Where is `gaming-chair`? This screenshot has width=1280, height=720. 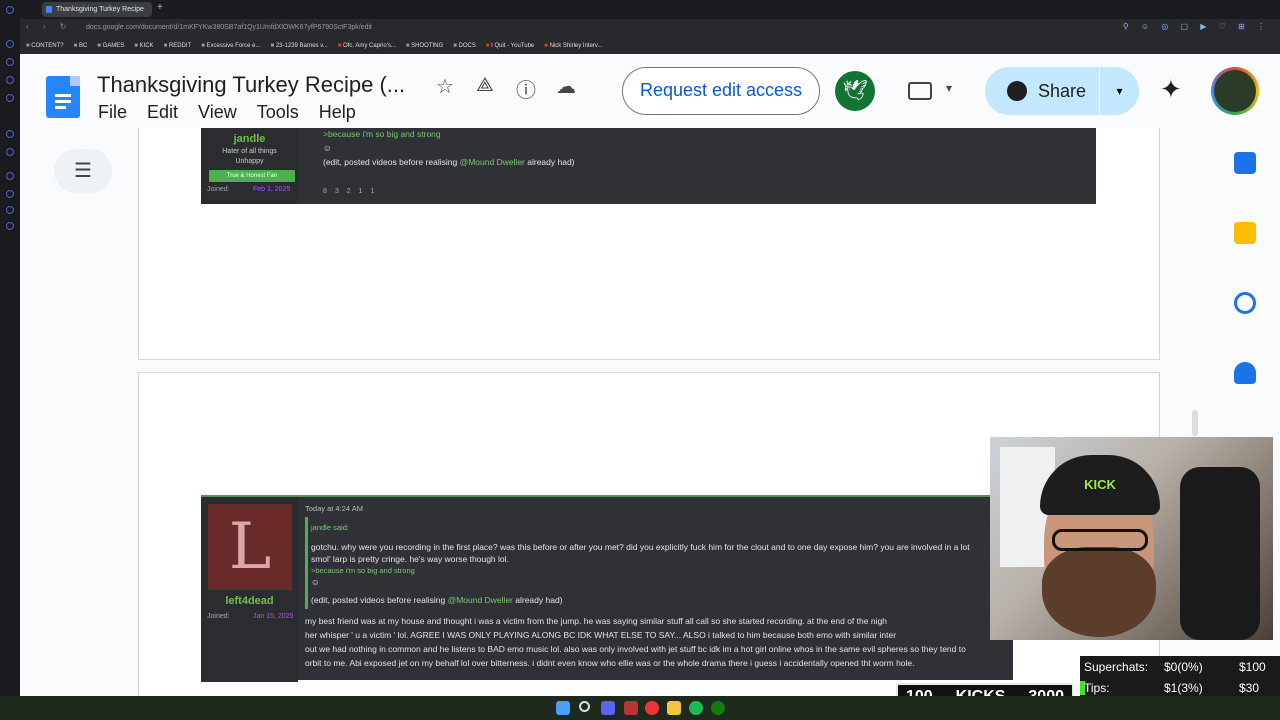 gaming-chair is located at coordinates (1220, 553).